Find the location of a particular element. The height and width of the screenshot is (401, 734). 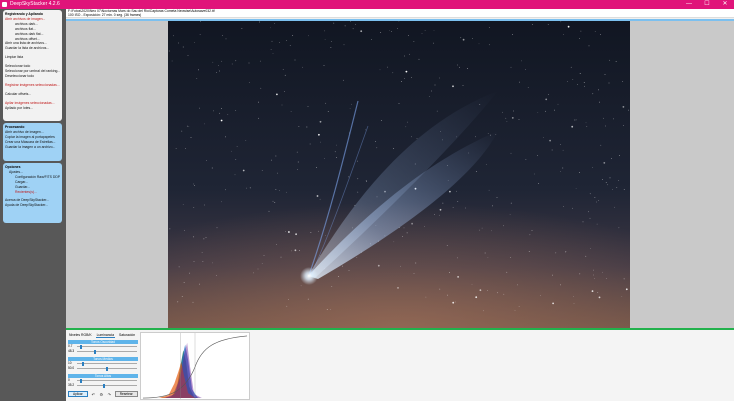

tab-luminance: Luminancia is located at coordinates (105, 335).